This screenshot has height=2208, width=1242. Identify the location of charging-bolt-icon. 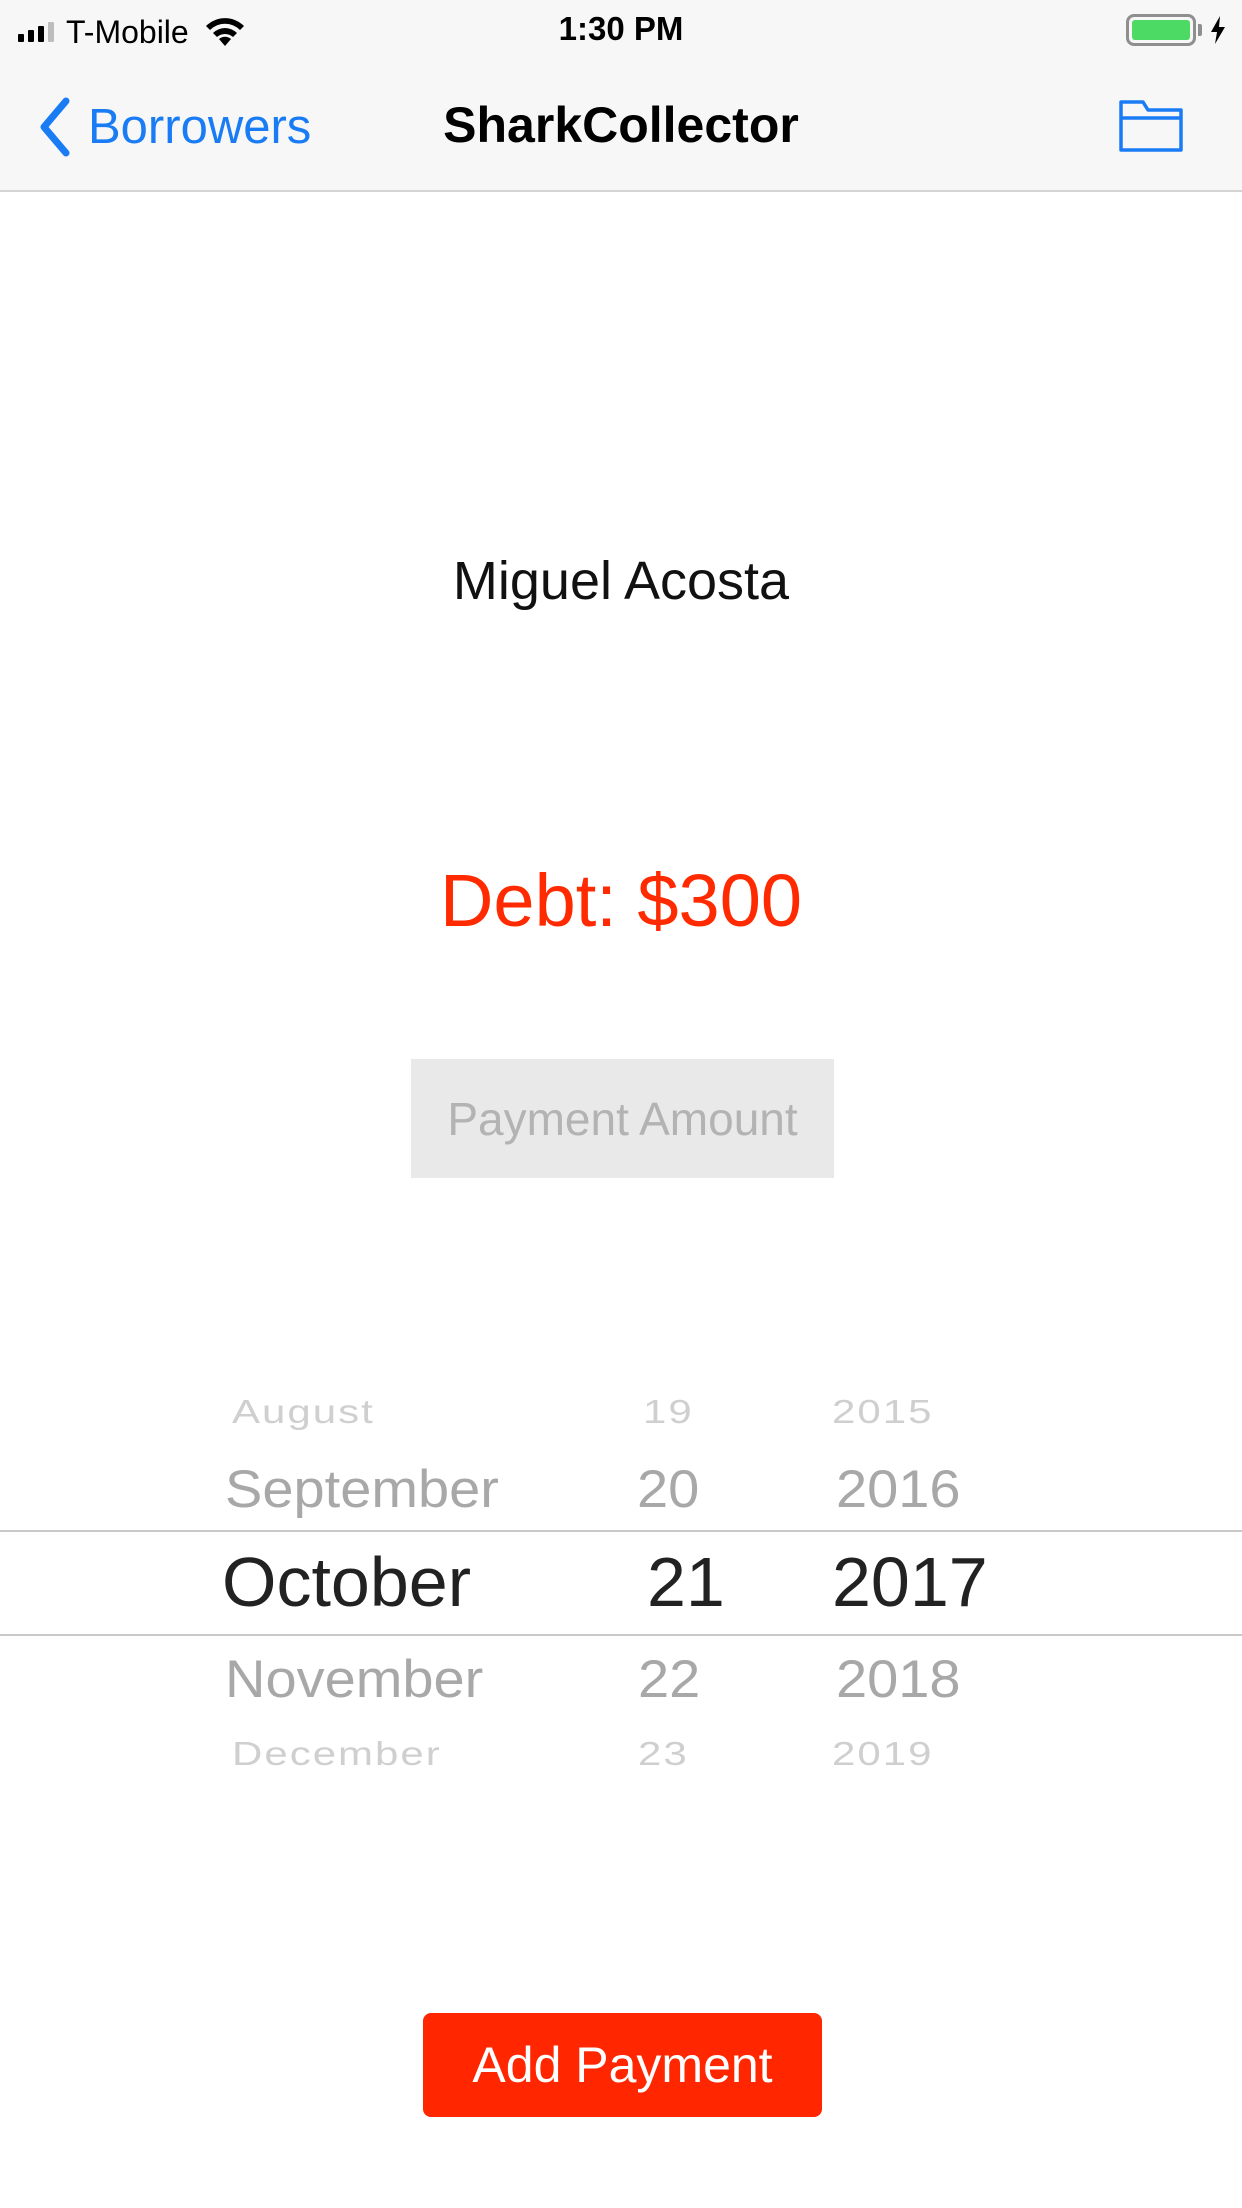
(1218, 30).